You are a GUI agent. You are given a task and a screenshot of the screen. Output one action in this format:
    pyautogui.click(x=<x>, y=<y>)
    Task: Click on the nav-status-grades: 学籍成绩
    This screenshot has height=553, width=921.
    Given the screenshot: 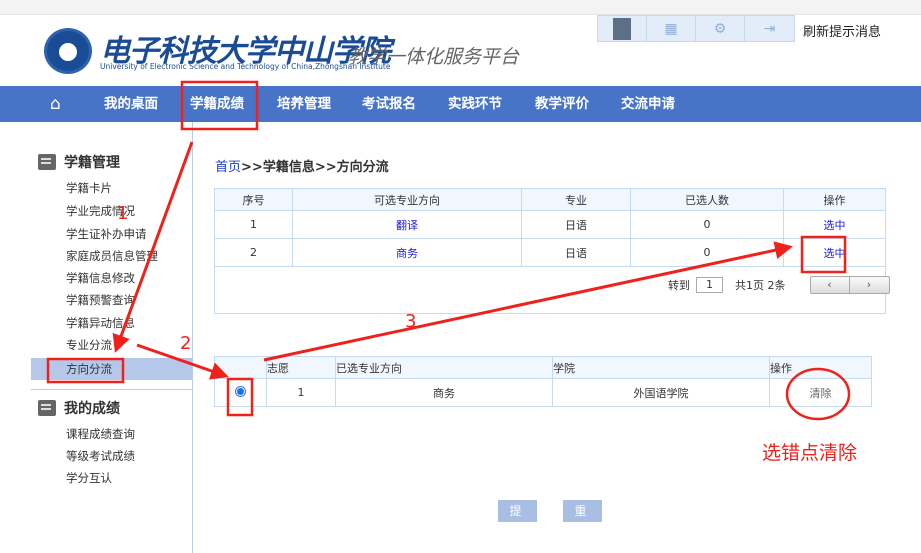 What is the action you would take?
    pyautogui.click(x=217, y=104)
    